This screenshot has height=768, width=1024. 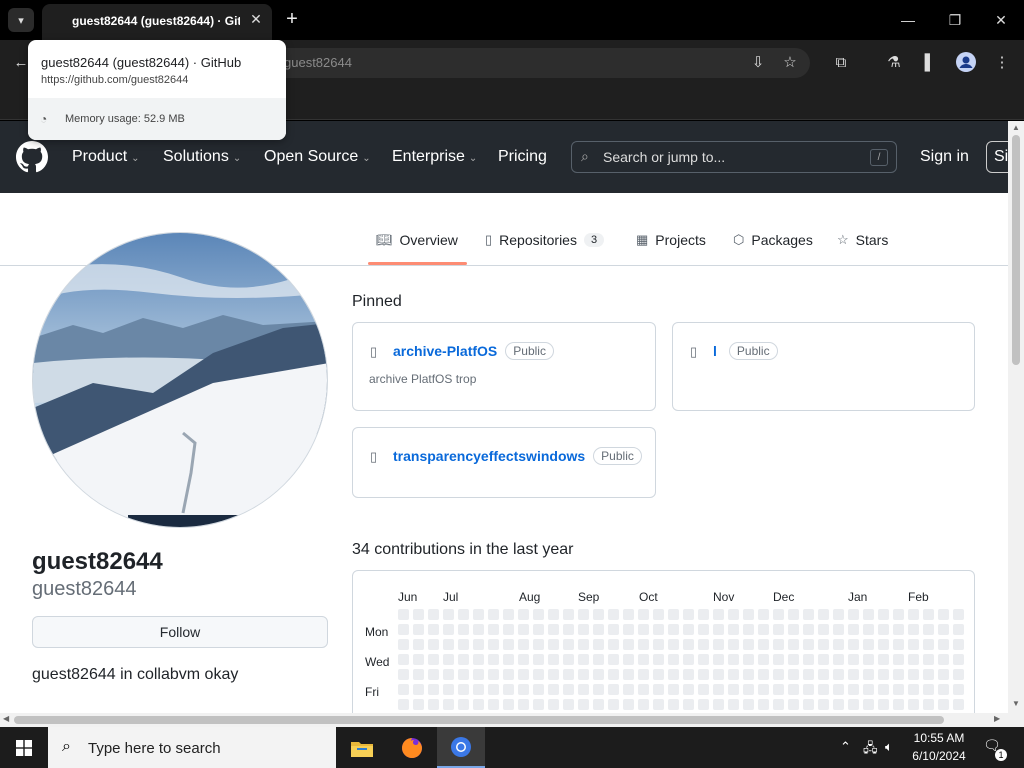 I want to click on network-icon: 🖧︎, so click(x=870, y=750).